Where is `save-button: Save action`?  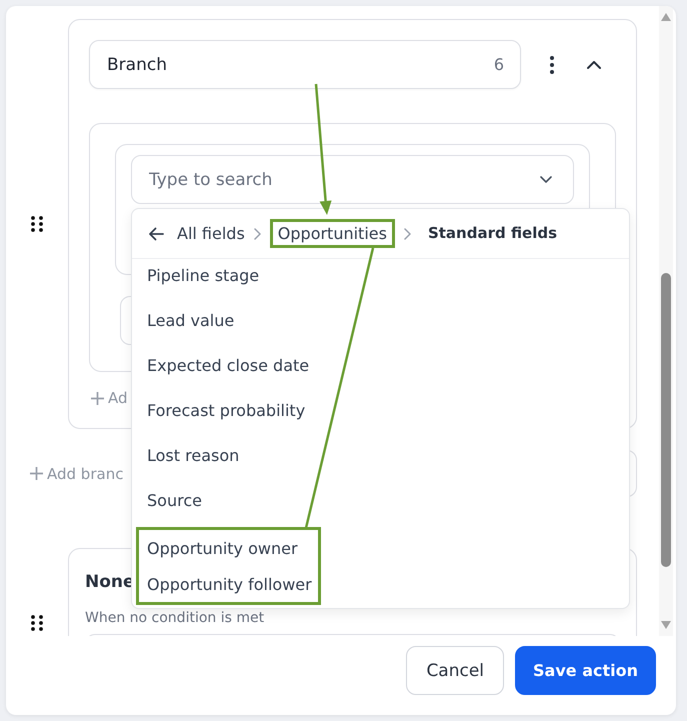
save-button: Save action is located at coordinates (585, 670).